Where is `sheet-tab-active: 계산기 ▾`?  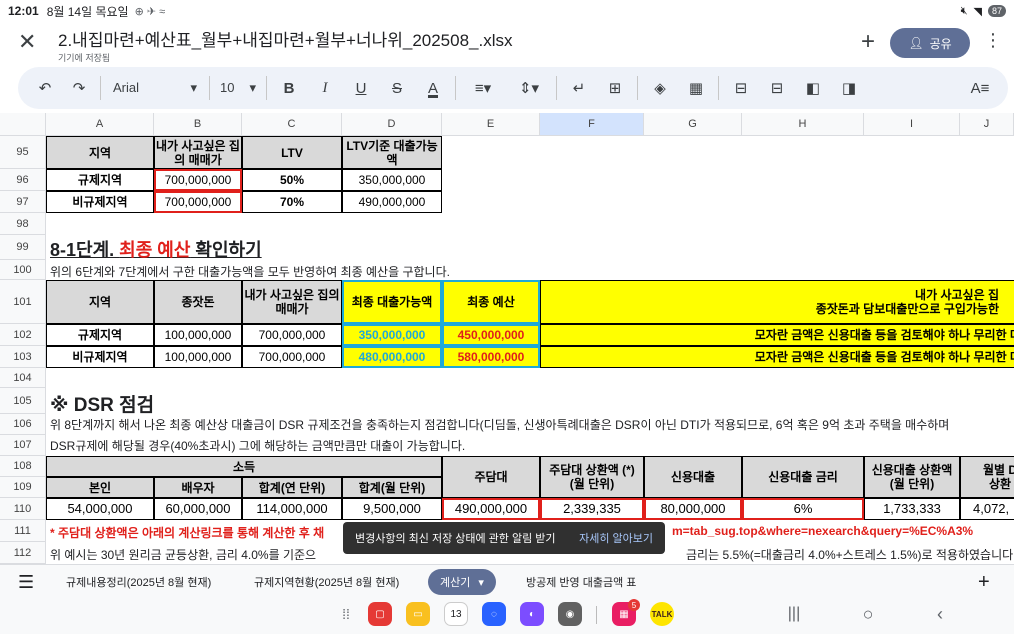
sheet-tab-active: 계산기 ▾ is located at coordinates (462, 582).